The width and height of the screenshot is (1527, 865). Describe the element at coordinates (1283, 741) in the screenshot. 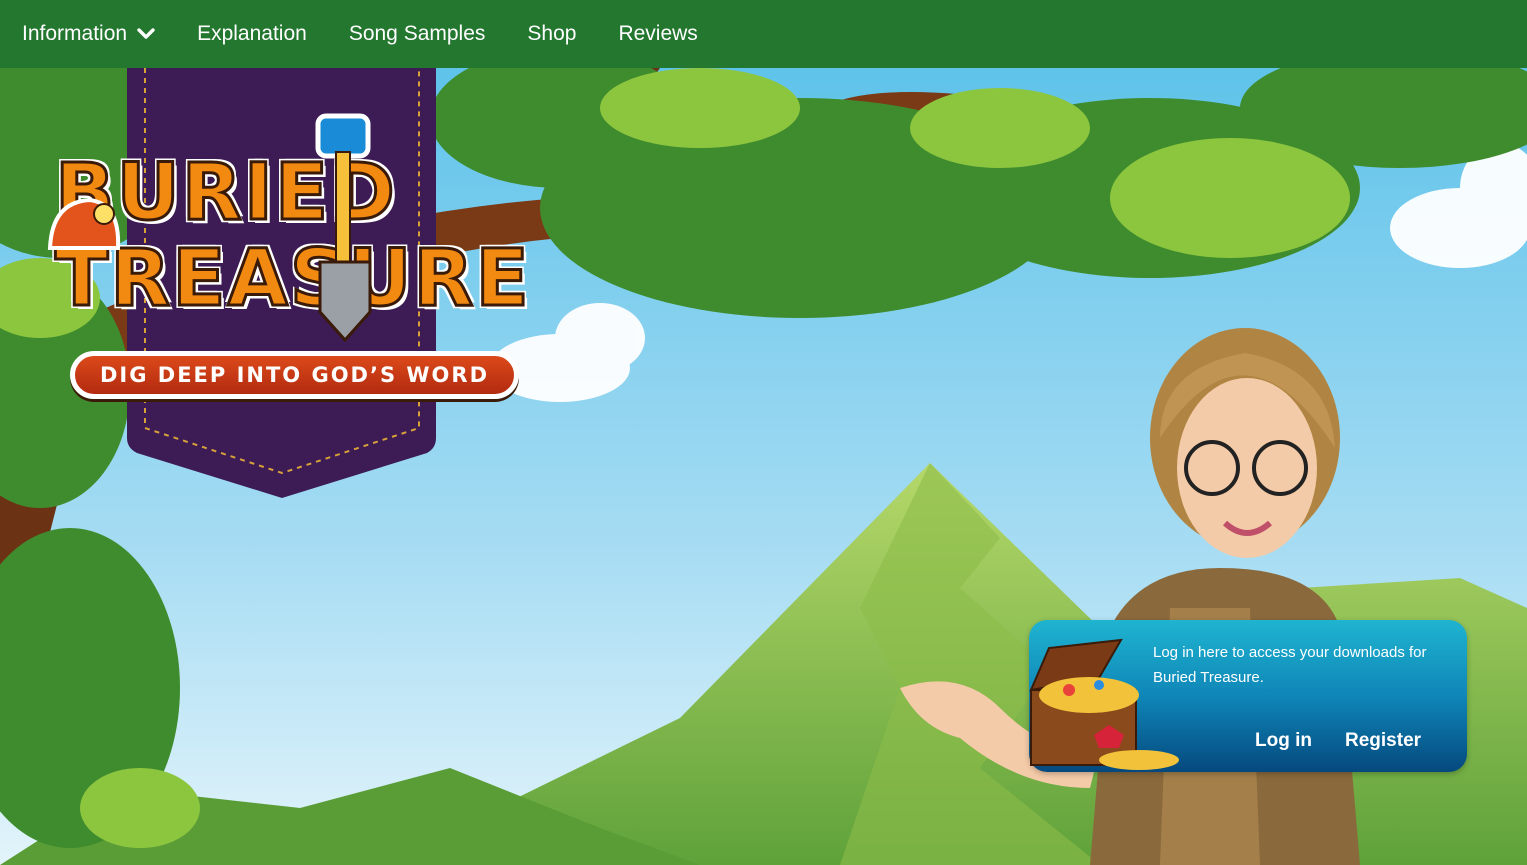

I see `login-link: Log in` at that location.